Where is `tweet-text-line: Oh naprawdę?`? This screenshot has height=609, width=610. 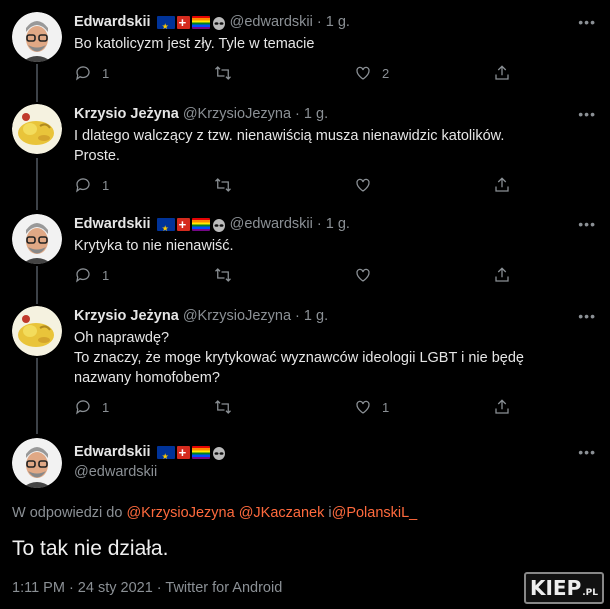 tweet-text-line: Oh naprawdę? is located at coordinates (122, 338).